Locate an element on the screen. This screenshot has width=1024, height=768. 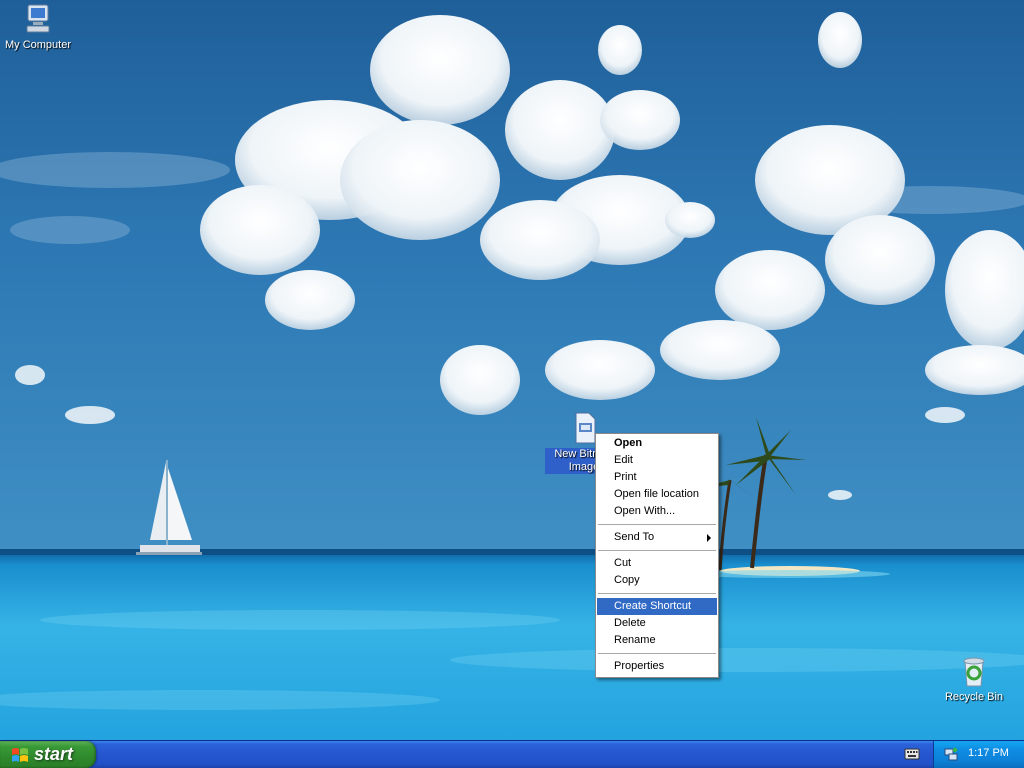
menu-item-label: Send To is located at coordinates (634, 537).